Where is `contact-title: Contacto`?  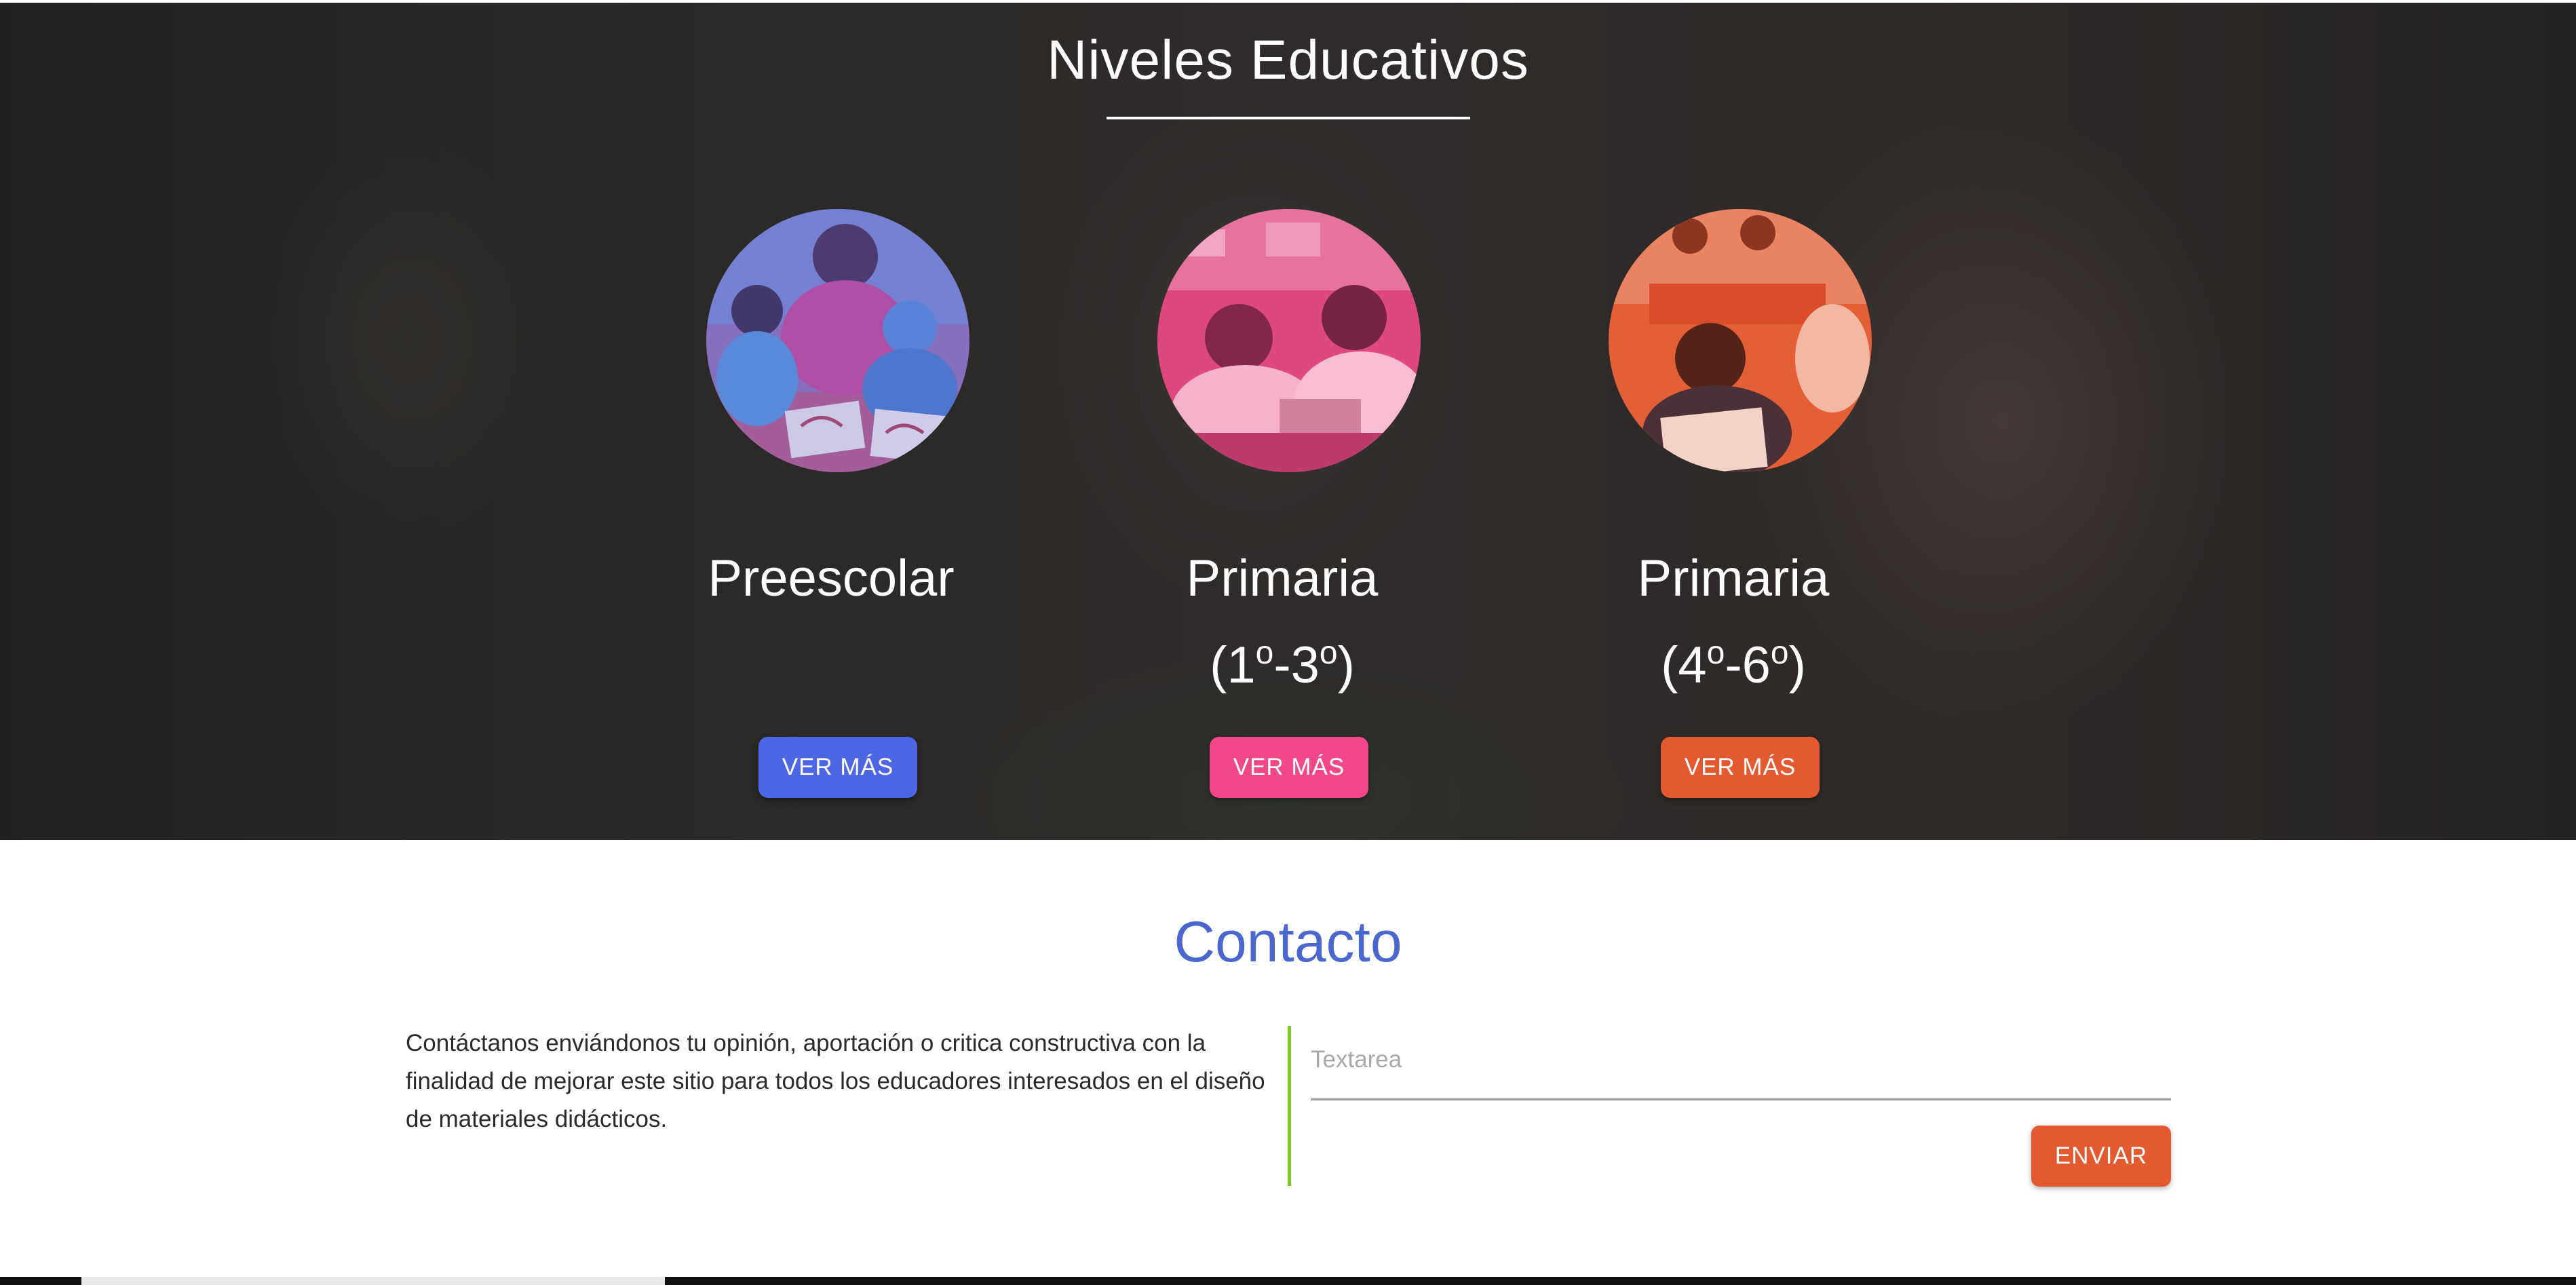 contact-title: Contacto is located at coordinates (1288, 942).